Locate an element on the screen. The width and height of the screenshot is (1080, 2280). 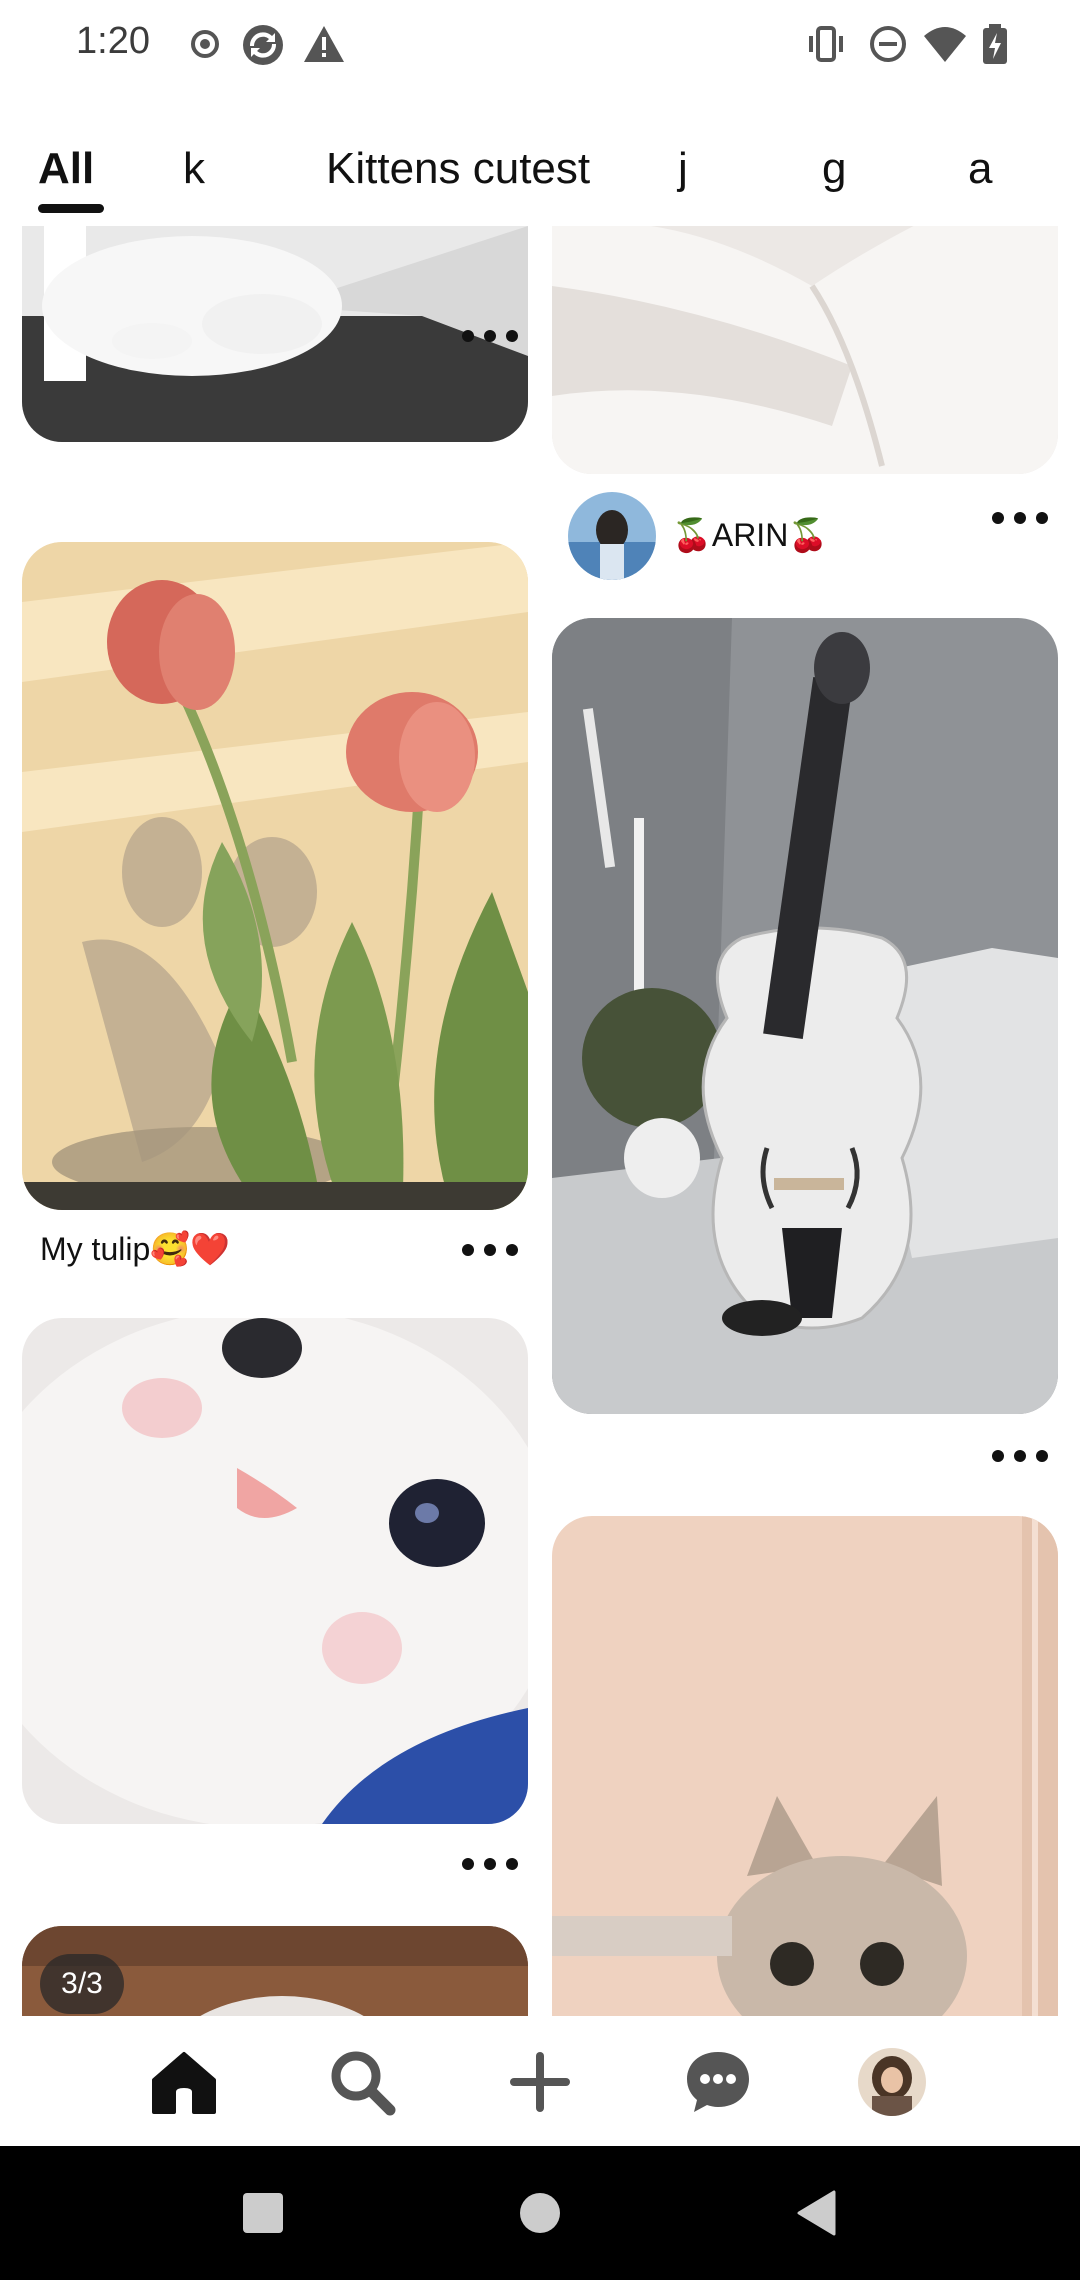
recents-button is located at coordinates (263, 2213).